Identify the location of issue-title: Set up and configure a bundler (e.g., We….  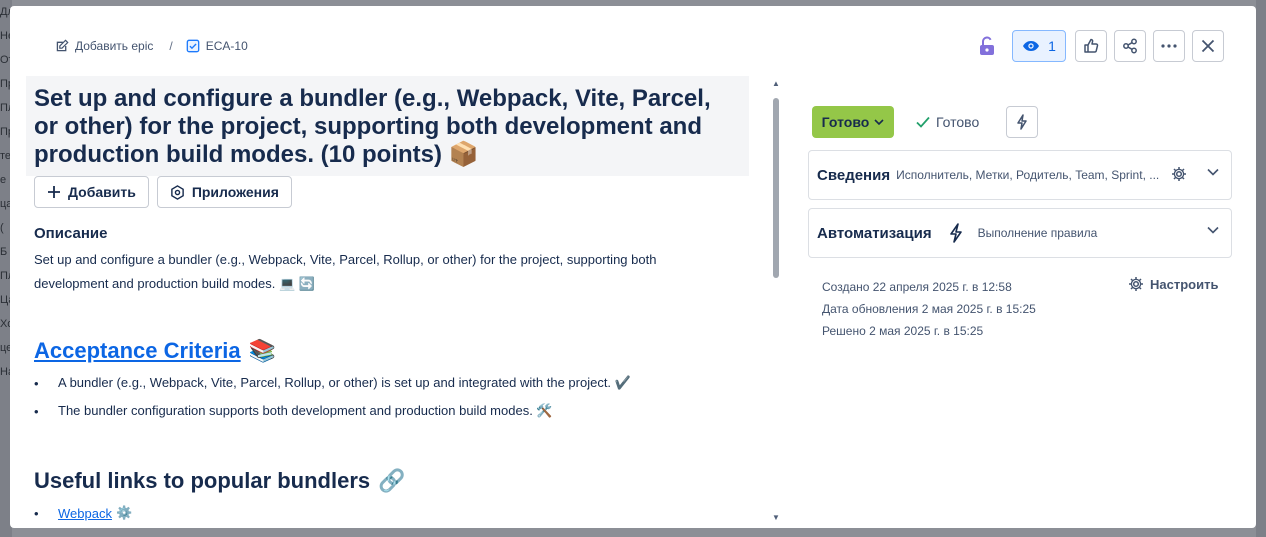
(372, 126).